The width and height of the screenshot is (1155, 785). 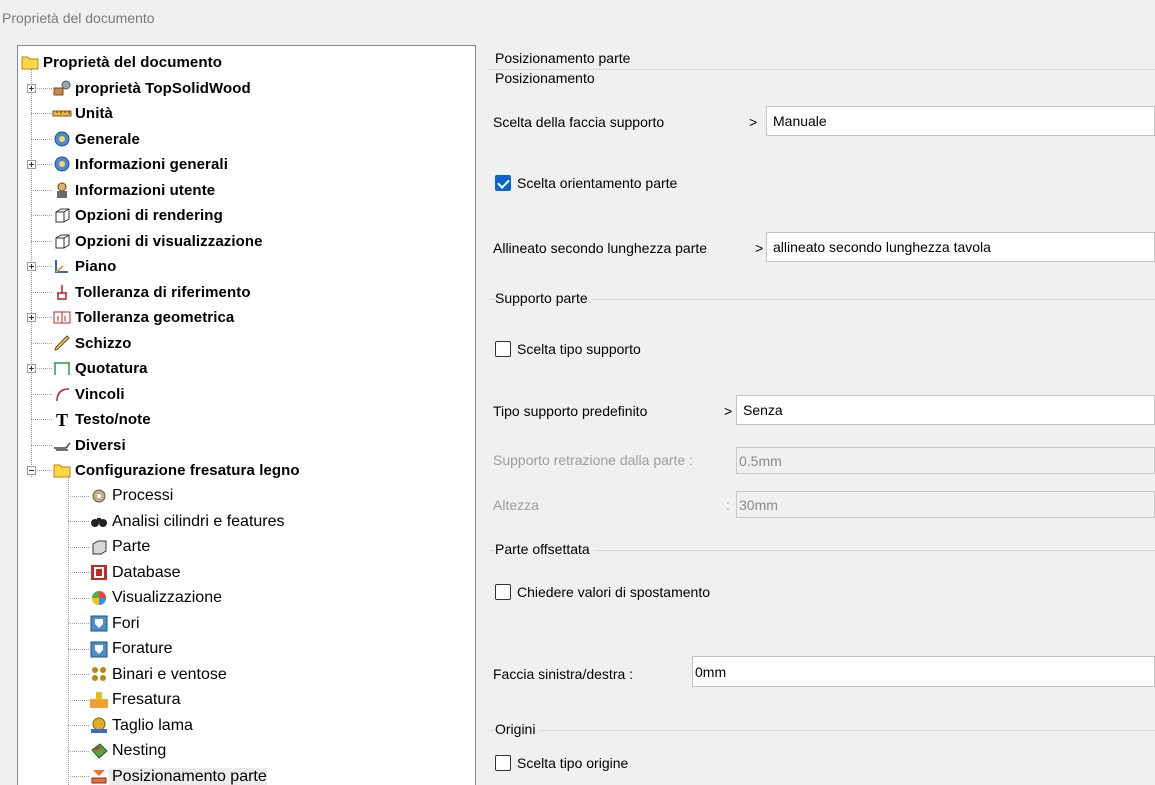 What do you see at coordinates (99, 674) in the screenshot?
I see `suction-cups-icon` at bounding box center [99, 674].